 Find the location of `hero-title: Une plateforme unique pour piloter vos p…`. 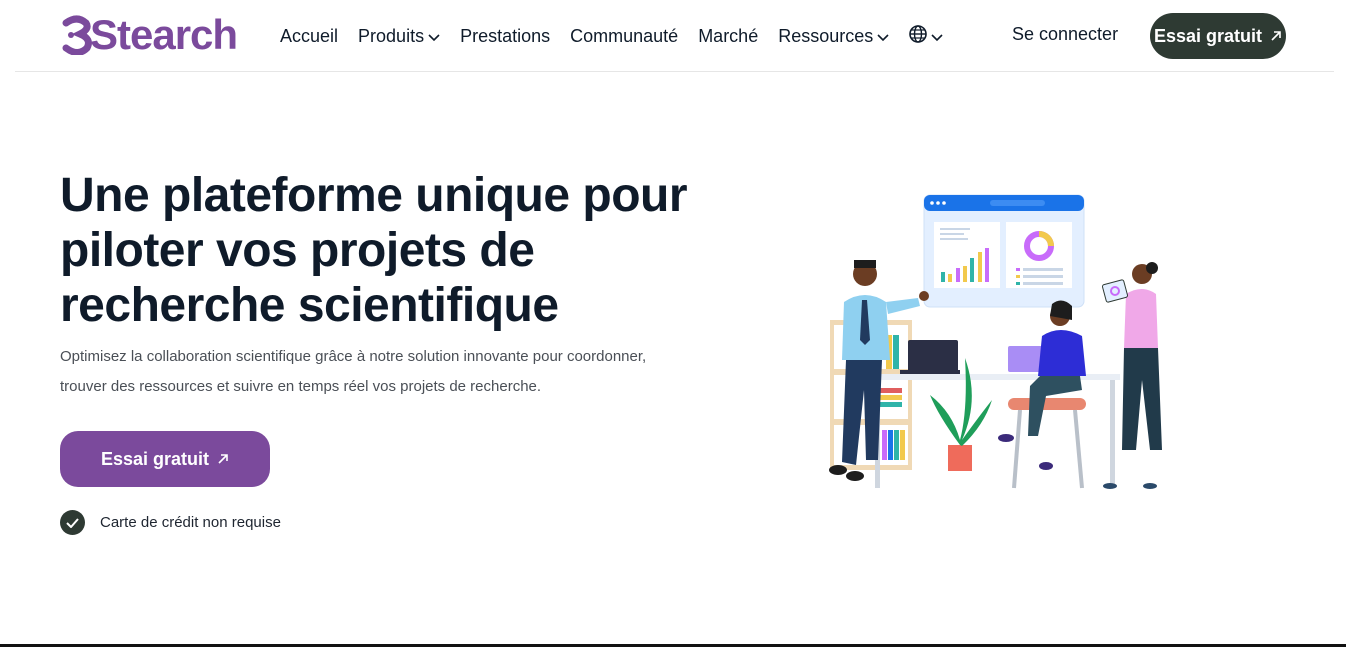

hero-title: Une plateforme unique pour piloter vos p… is located at coordinates (374, 250).